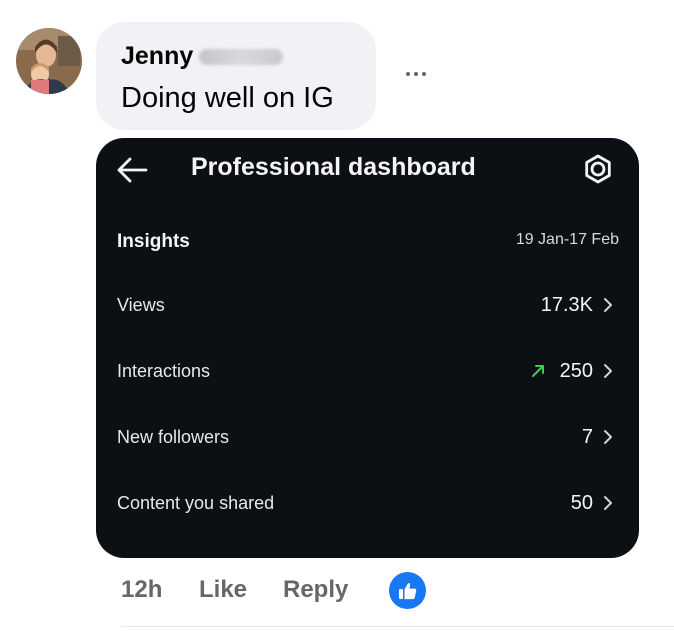 Image resolution: width=674 pixels, height=634 pixels. Describe the element at coordinates (537, 371) in the screenshot. I see `trend-up-icon` at that location.